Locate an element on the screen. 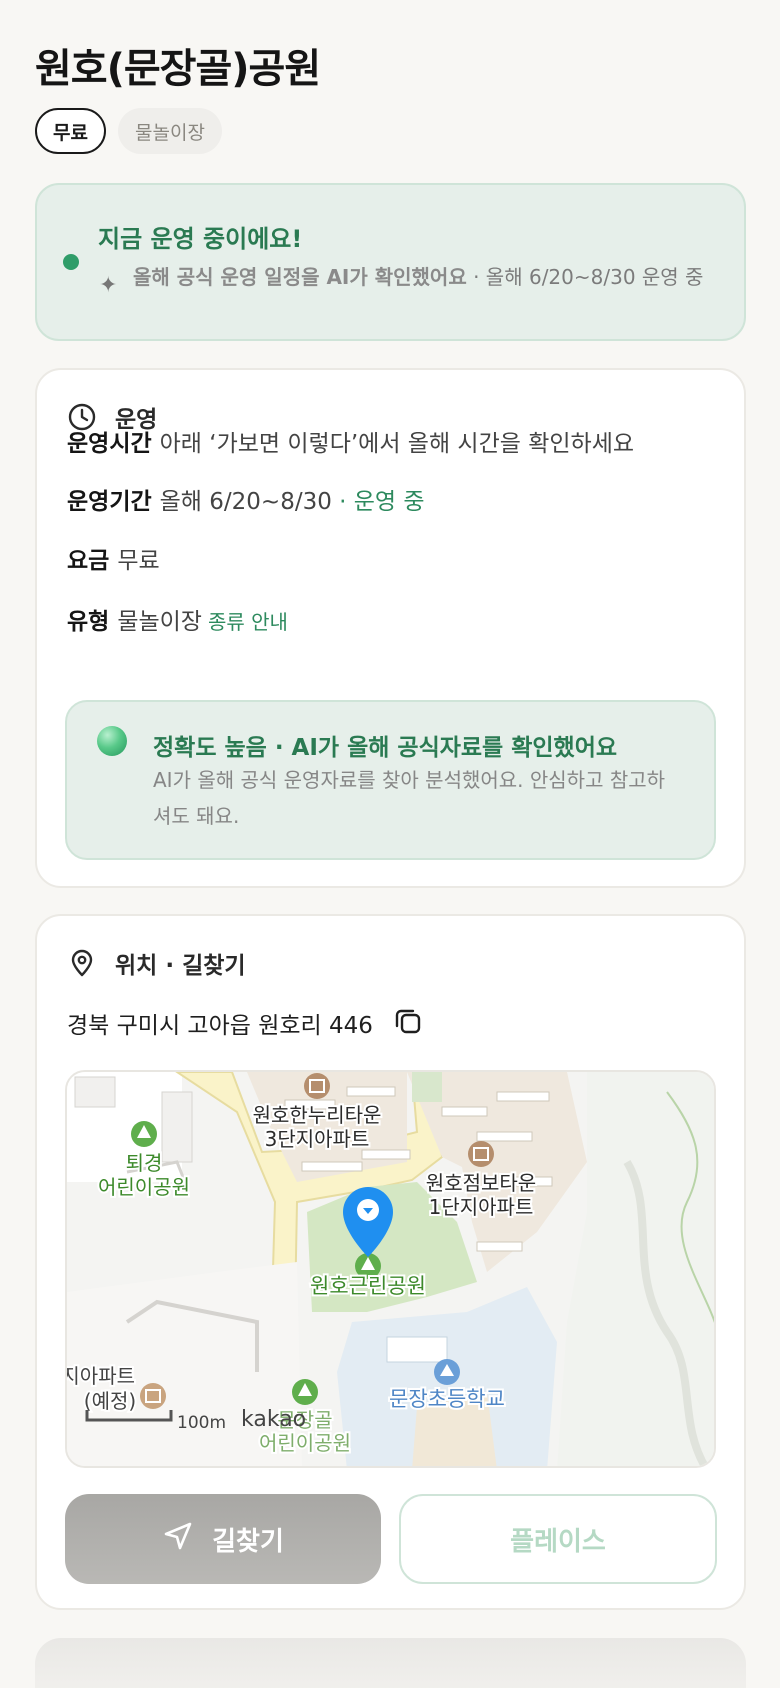 The width and height of the screenshot is (780, 1688). map-label-park1-line2: 어린이공원 is located at coordinates (144, 1187).